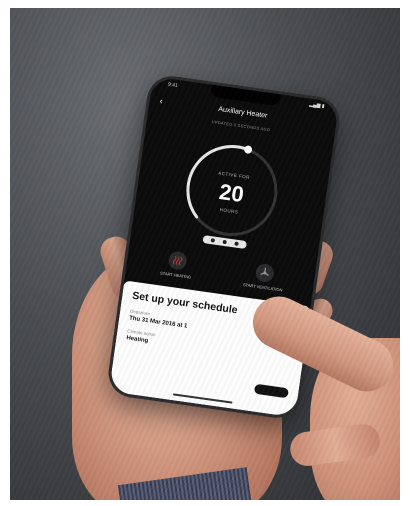  Describe the element at coordinates (175, 275) in the screenshot. I see `start-heating-label: START HEATING` at that location.